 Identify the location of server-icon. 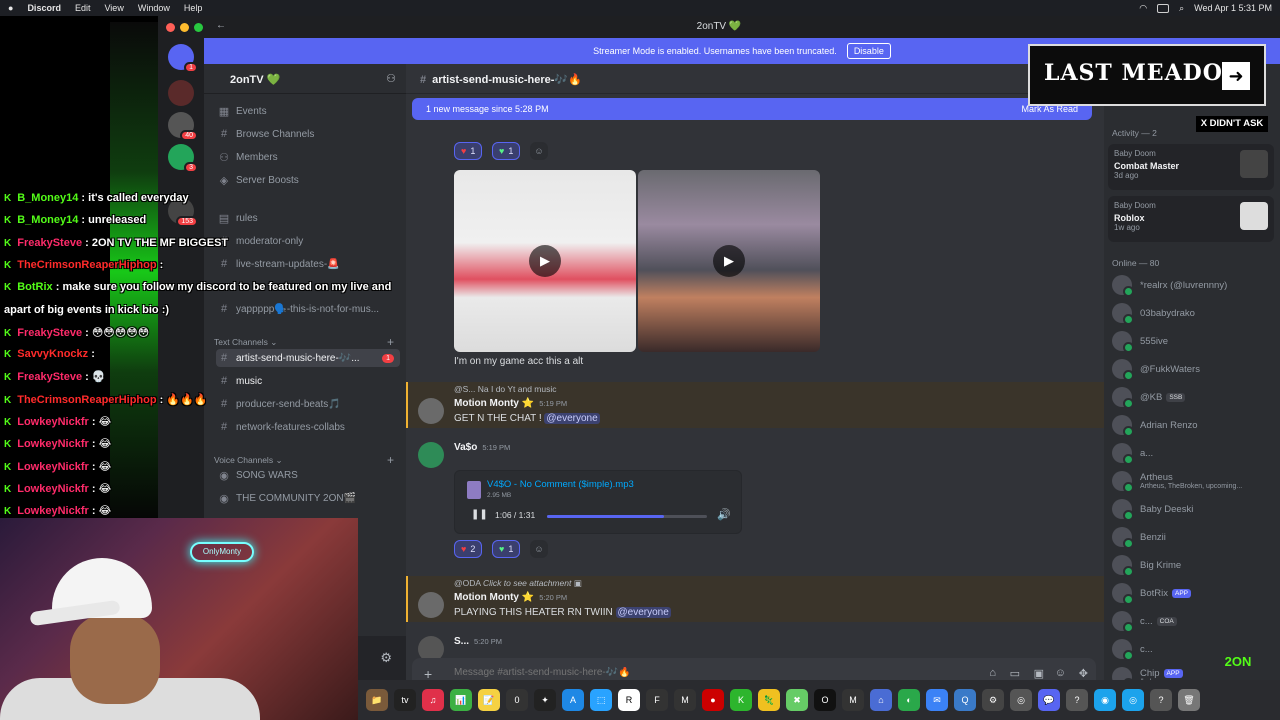
(181, 93).